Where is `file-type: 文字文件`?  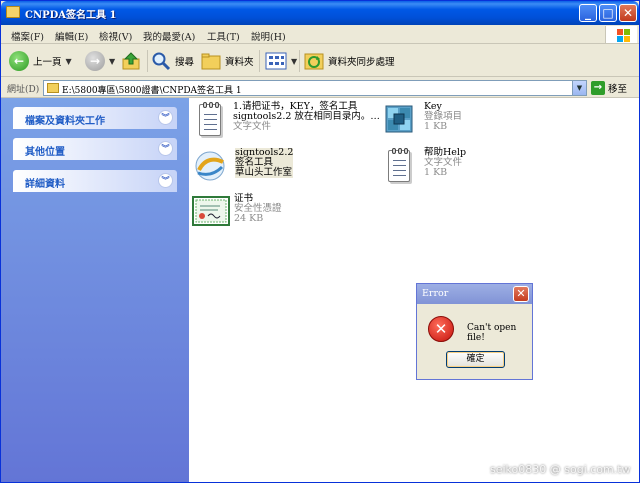 file-type: 文字文件 is located at coordinates (252, 126).